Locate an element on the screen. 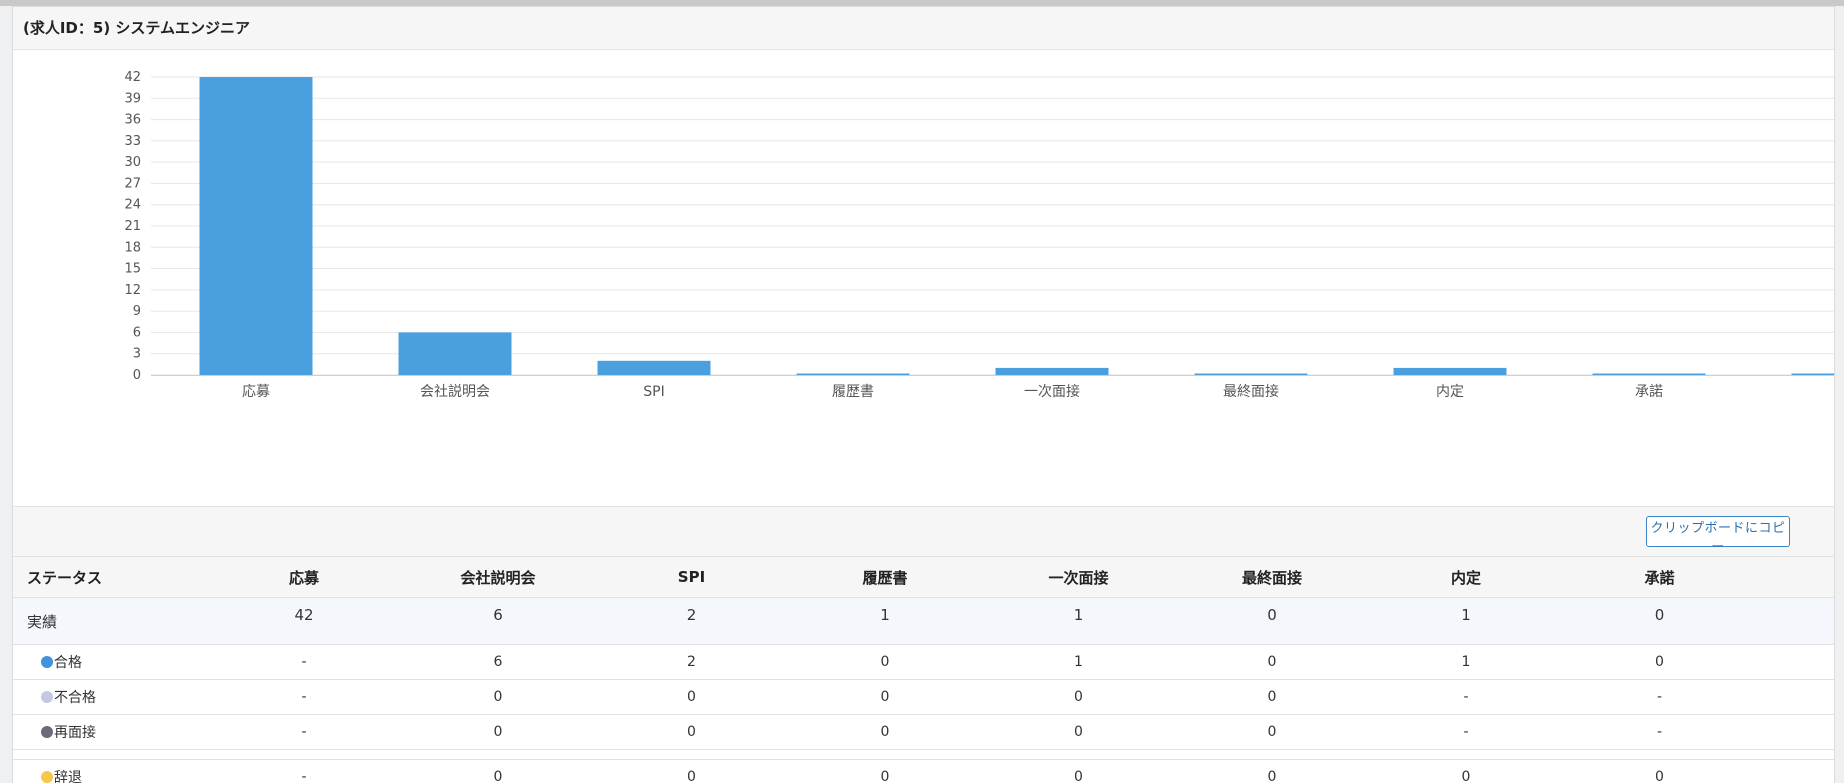 Image resolution: width=1844 pixels, height=783 pixels. y-tick-label: 24 is located at coordinates (132, 205).